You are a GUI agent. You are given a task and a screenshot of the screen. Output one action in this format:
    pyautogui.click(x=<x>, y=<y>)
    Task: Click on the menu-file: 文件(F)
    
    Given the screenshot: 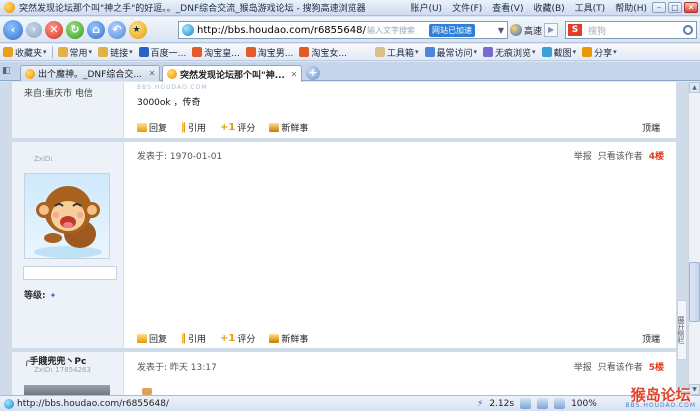 What is the action you would take?
    pyautogui.click(x=467, y=7)
    